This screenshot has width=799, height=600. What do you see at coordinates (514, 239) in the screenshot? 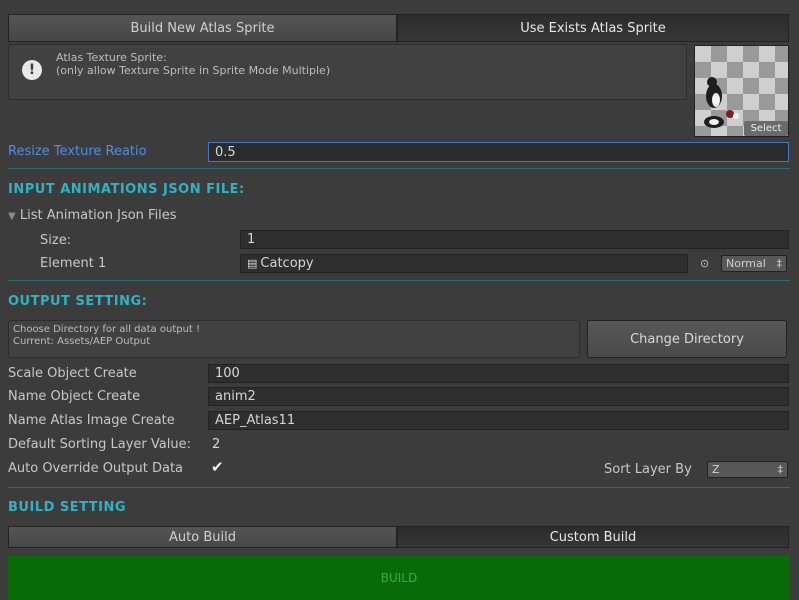
I see `size-input: 1` at bounding box center [514, 239].